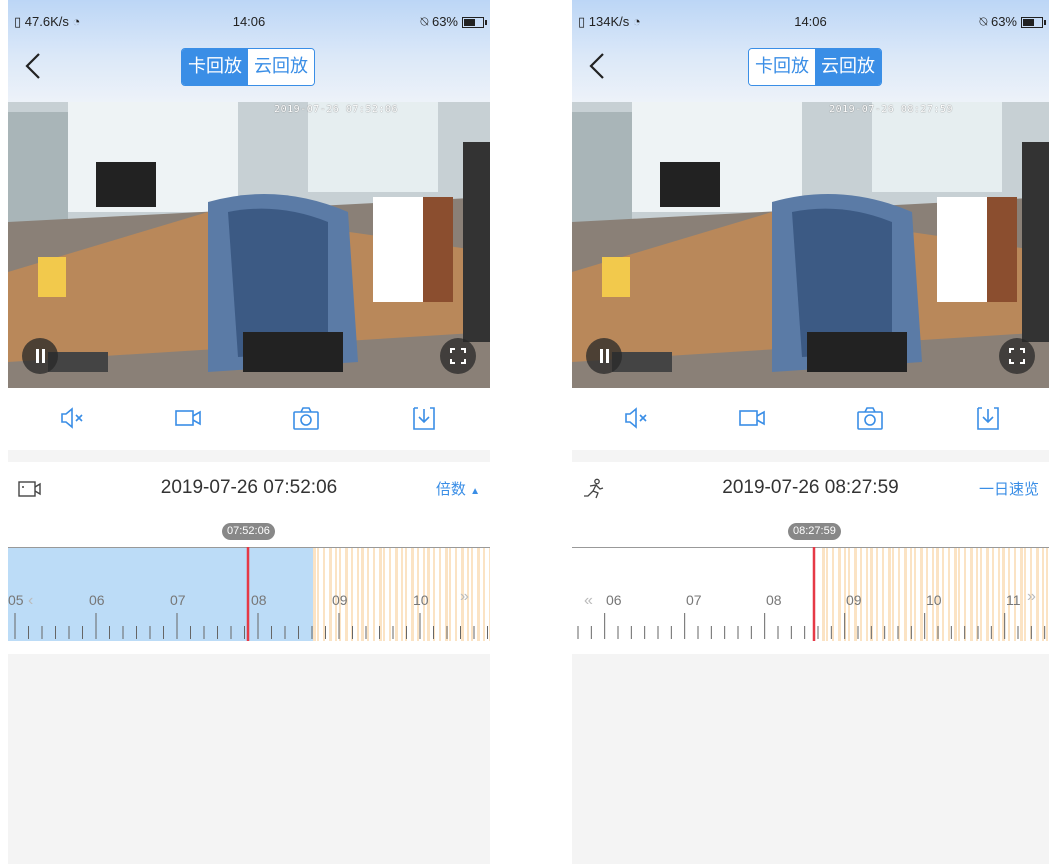 This screenshot has width=1049, height=864. Describe the element at coordinates (336, 109) in the screenshot. I see `video-timestamp: 2019-07-26 07:52:06` at that location.